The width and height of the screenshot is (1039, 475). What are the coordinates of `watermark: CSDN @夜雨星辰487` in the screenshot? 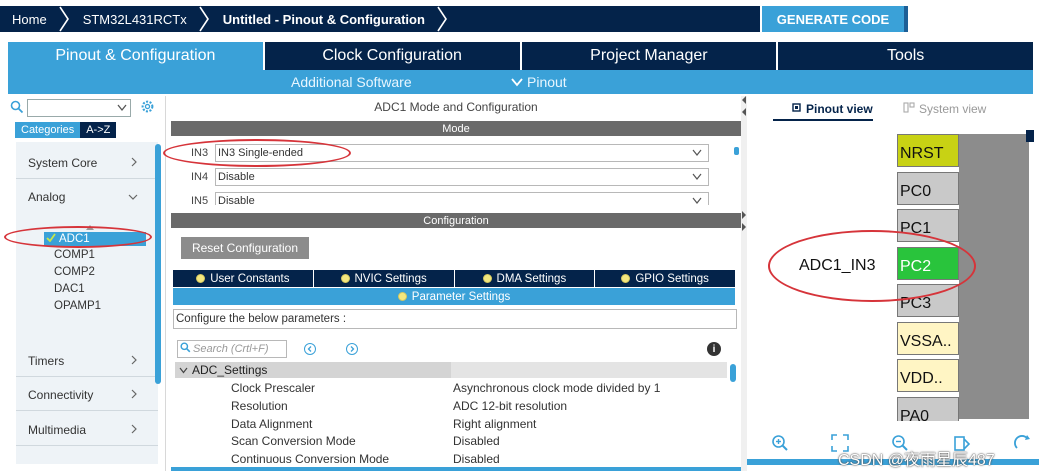 It's located at (916, 460).